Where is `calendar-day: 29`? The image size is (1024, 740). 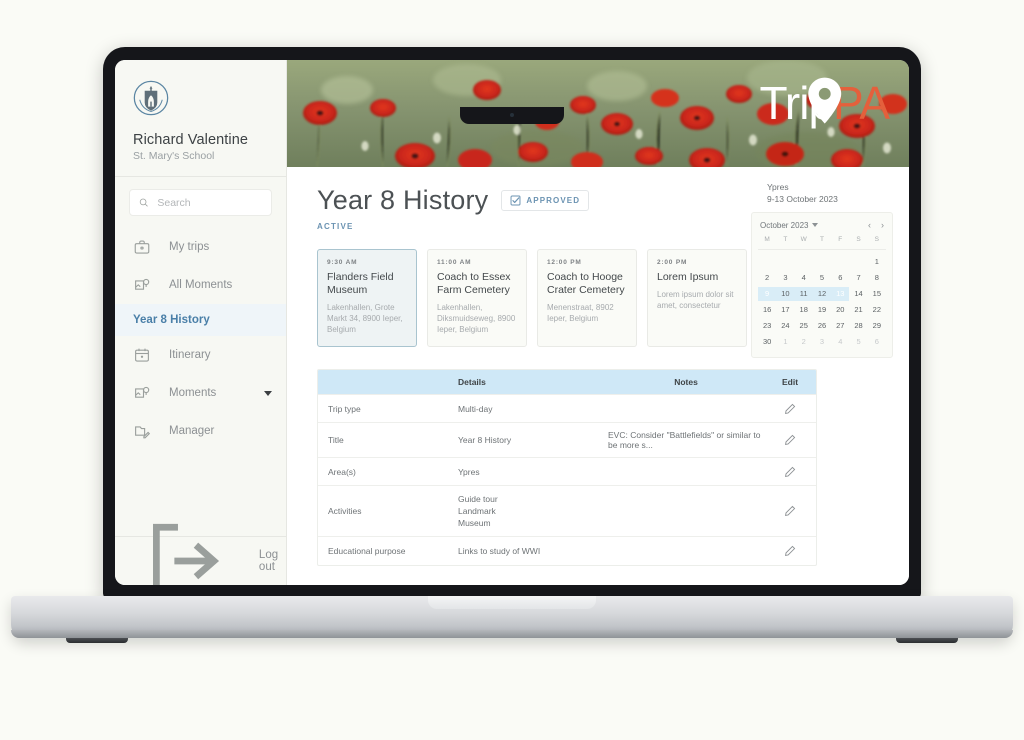
calendar-day: 29 is located at coordinates (877, 326).